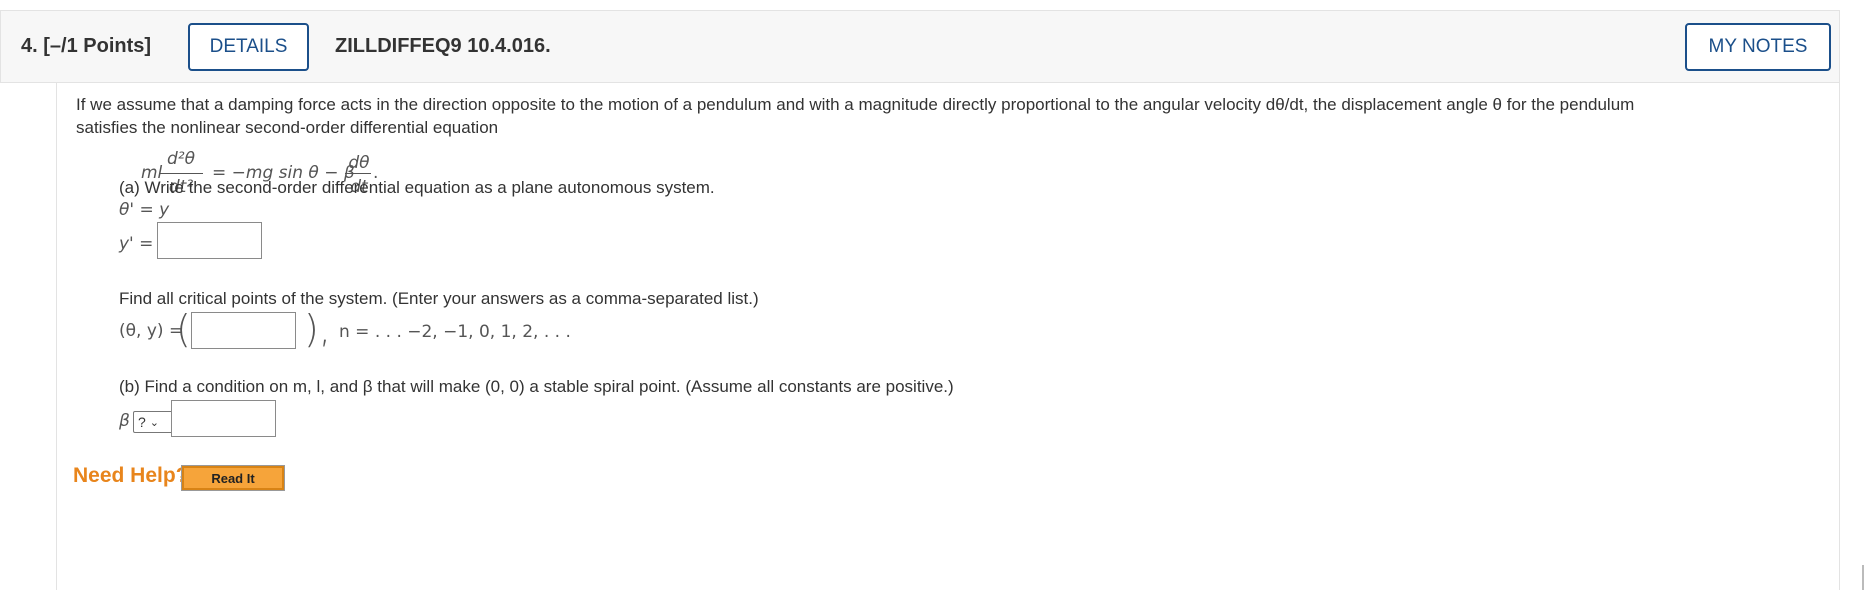 This screenshot has height=590, width=1868. Describe the element at coordinates (223, 418) in the screenshot. I see `beta-condition-input` at that location.